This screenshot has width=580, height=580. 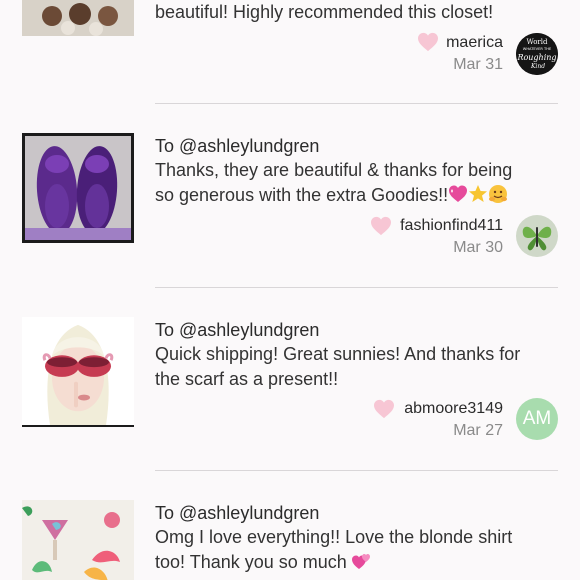 I want to click on tropical-print-photo-icon, so click(x=78, y=540).